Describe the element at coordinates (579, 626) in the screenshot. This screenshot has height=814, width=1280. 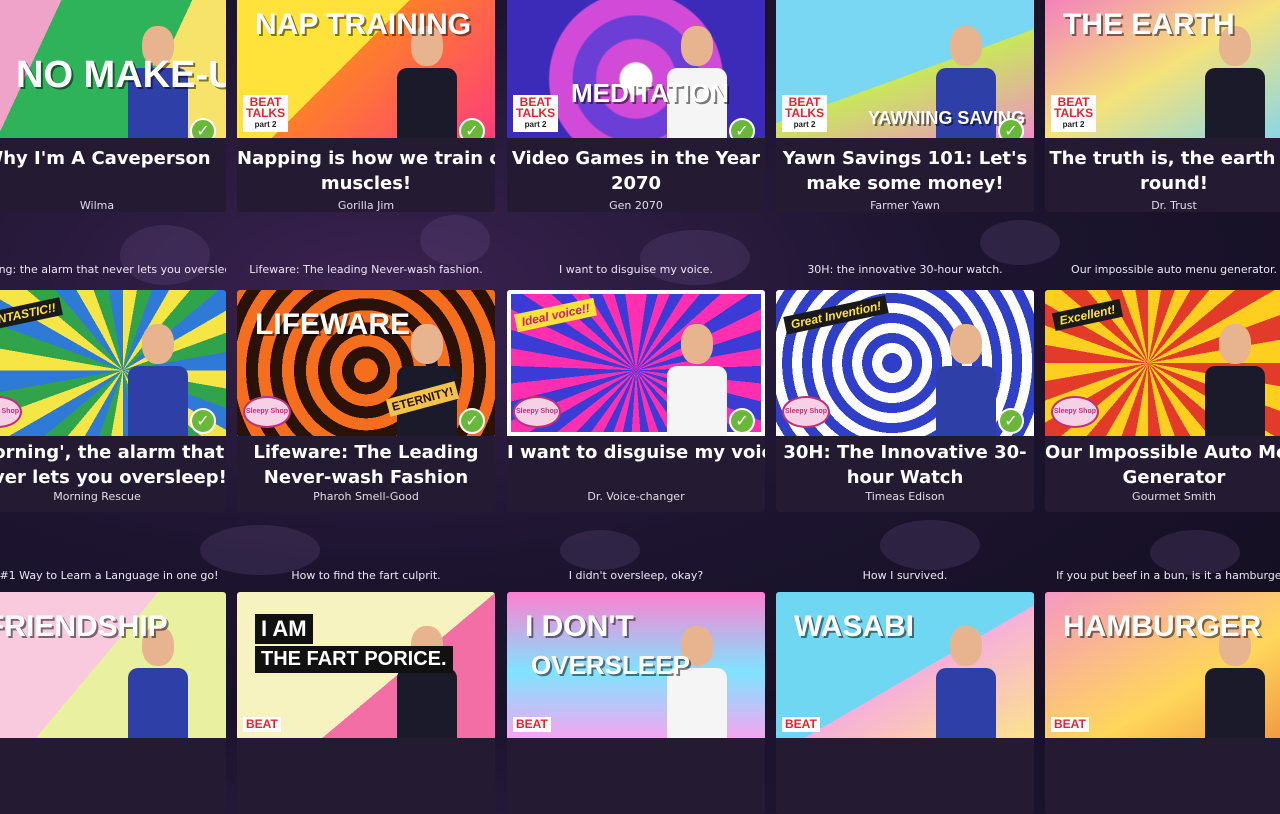
I see `thumbnail-caption: I DON'T` at that location.